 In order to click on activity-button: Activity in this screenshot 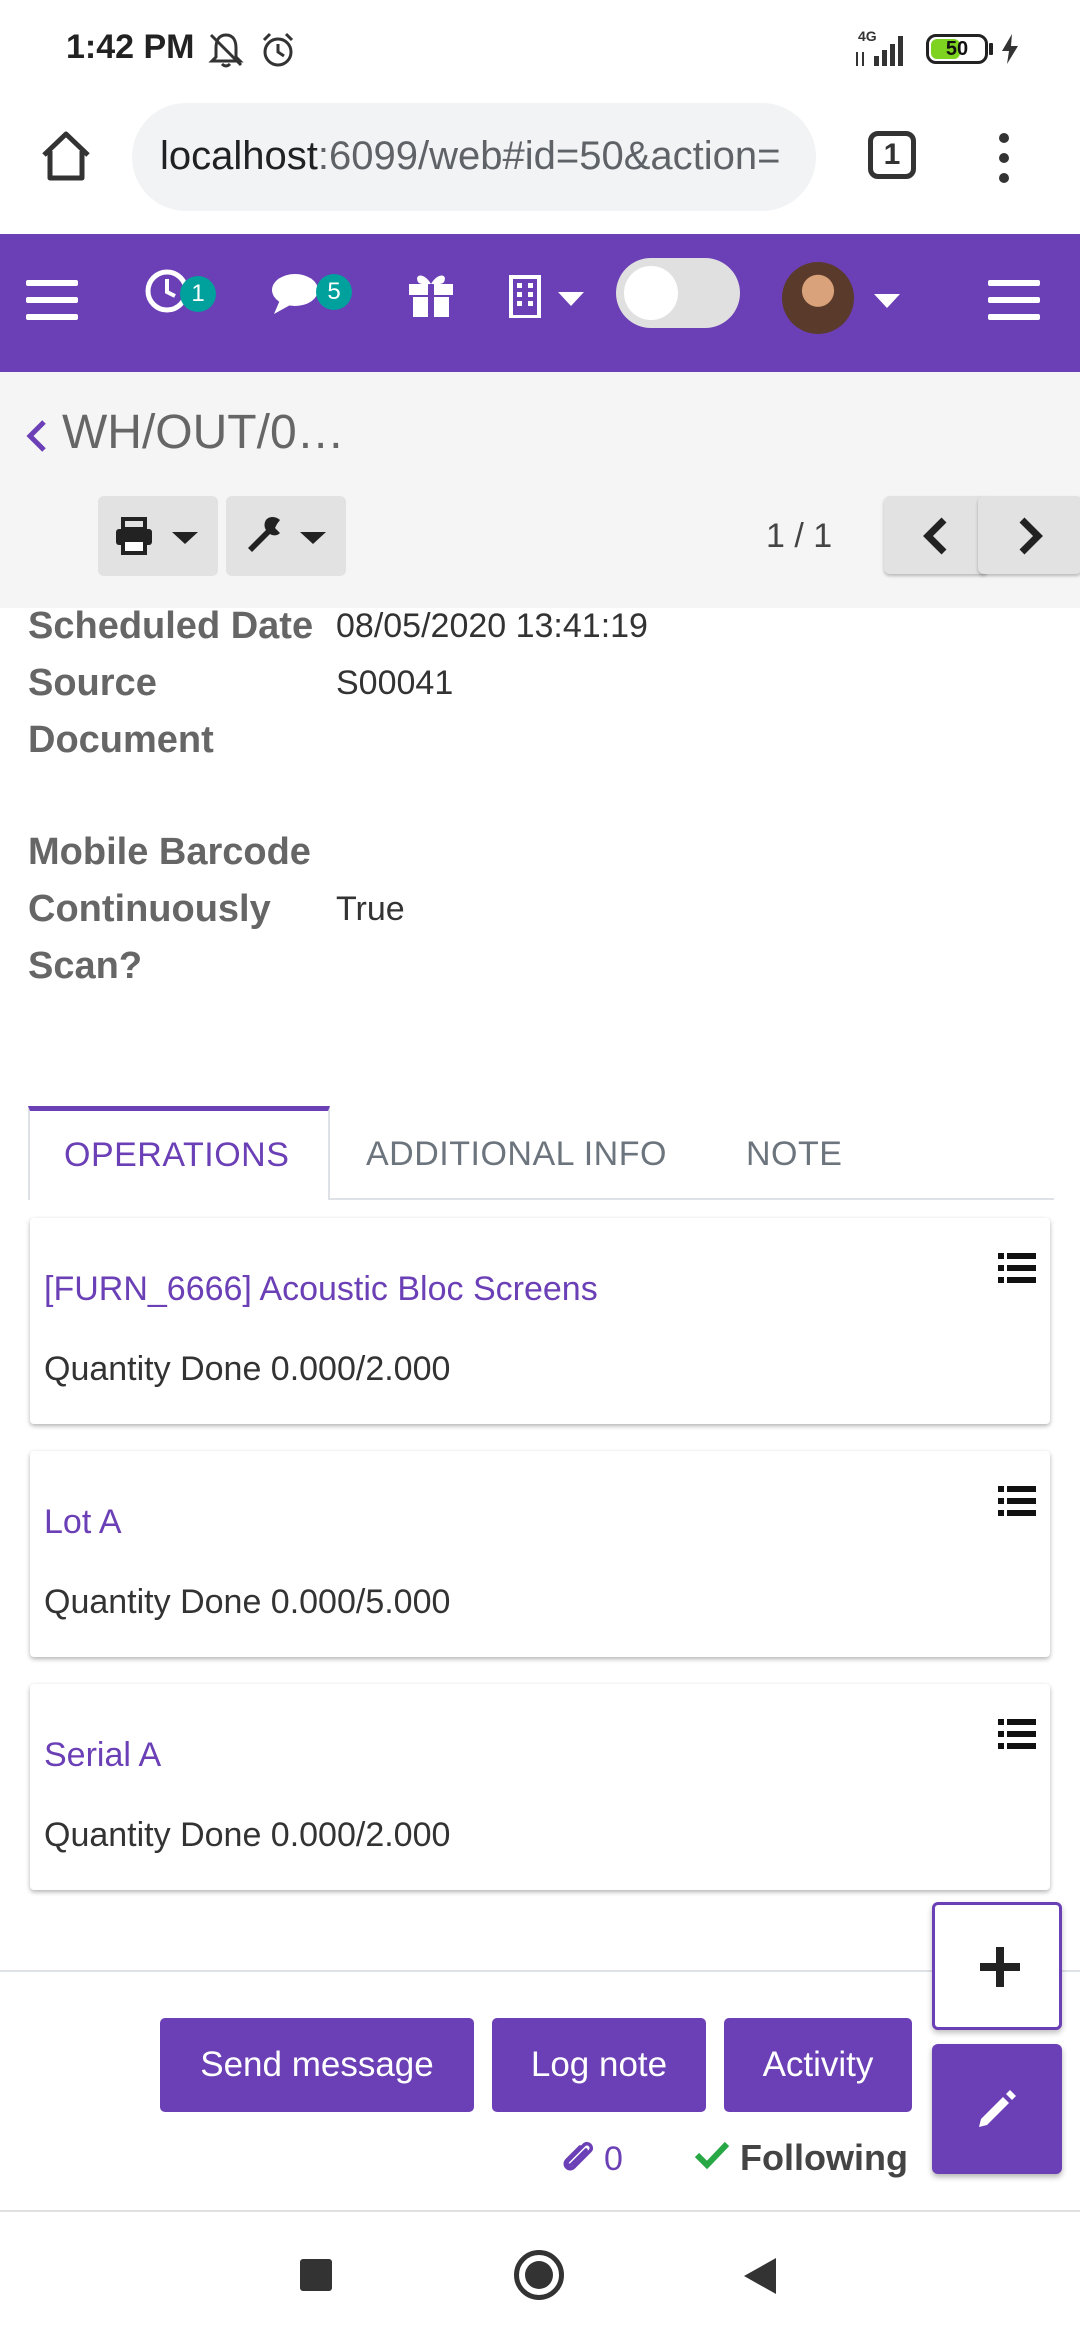, I will do `click(818, 2065)`.